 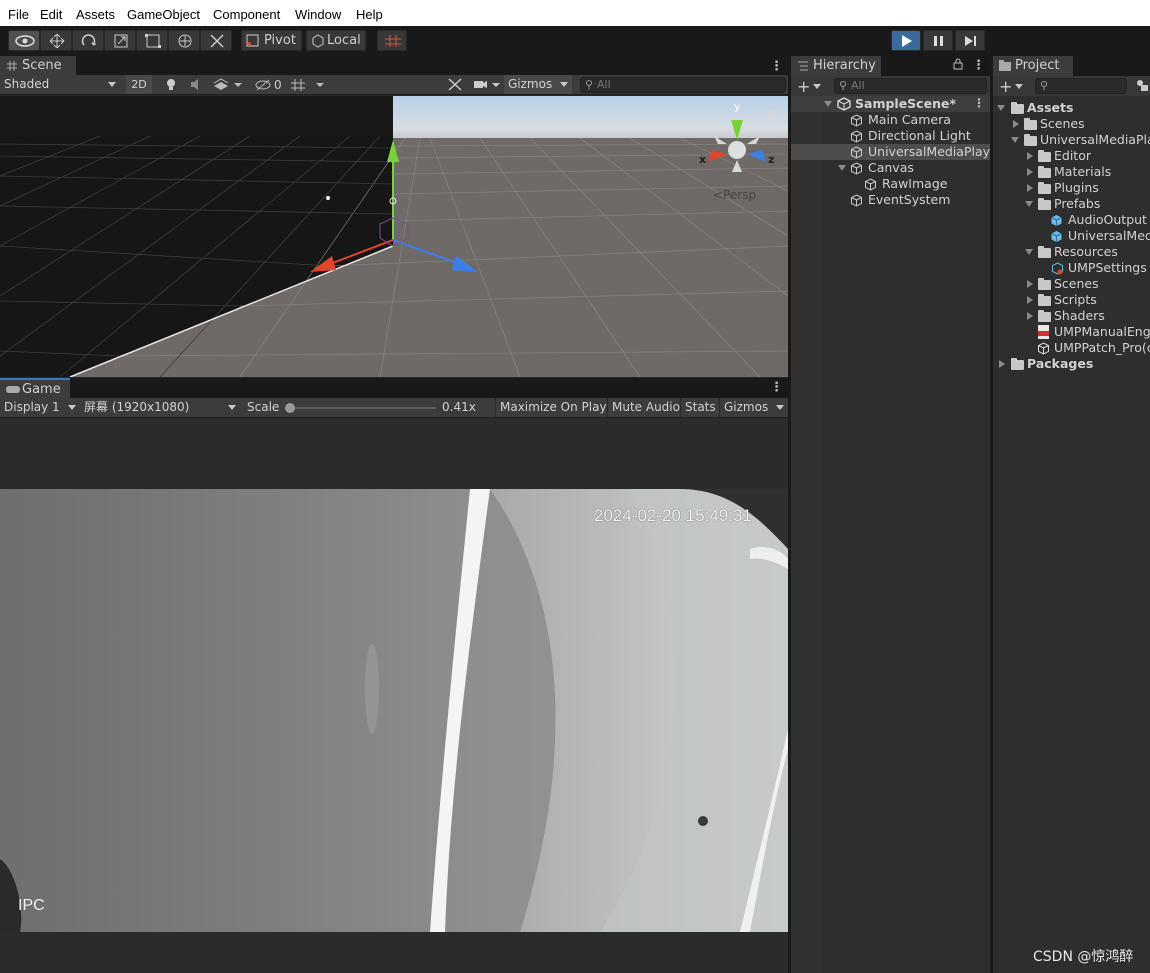 I want to click on hierarchy-item-selected: UniversalMediaPlaye, so click(x=894, y=152).